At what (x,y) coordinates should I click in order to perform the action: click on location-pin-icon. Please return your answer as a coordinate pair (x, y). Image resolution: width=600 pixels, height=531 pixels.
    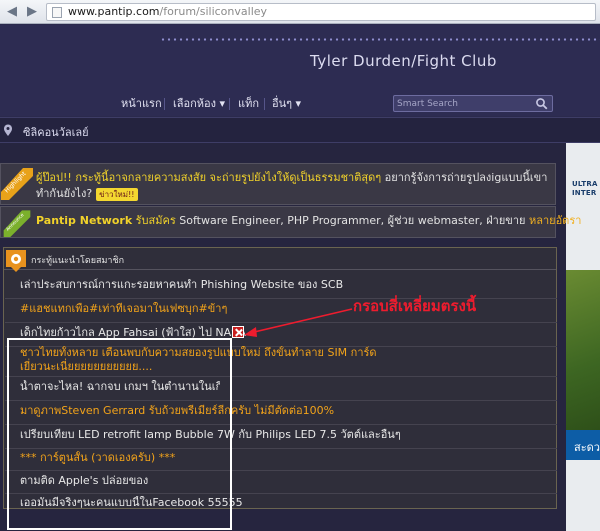
    Looking at the image, I should click on (8, 130).